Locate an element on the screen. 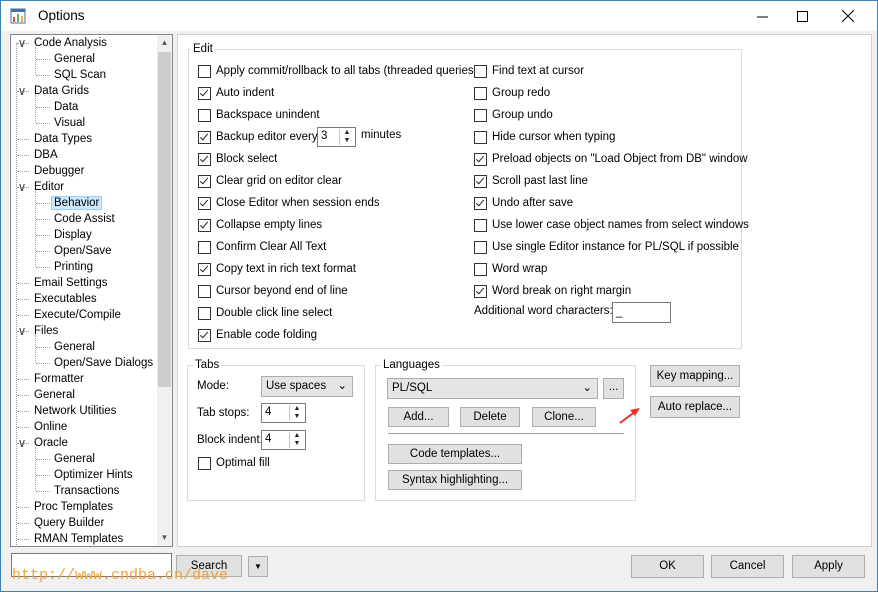 The height and width of the screenshot is (592, 878). edit-option-checkbox: Word wrap is located at coordinates (510, 269).